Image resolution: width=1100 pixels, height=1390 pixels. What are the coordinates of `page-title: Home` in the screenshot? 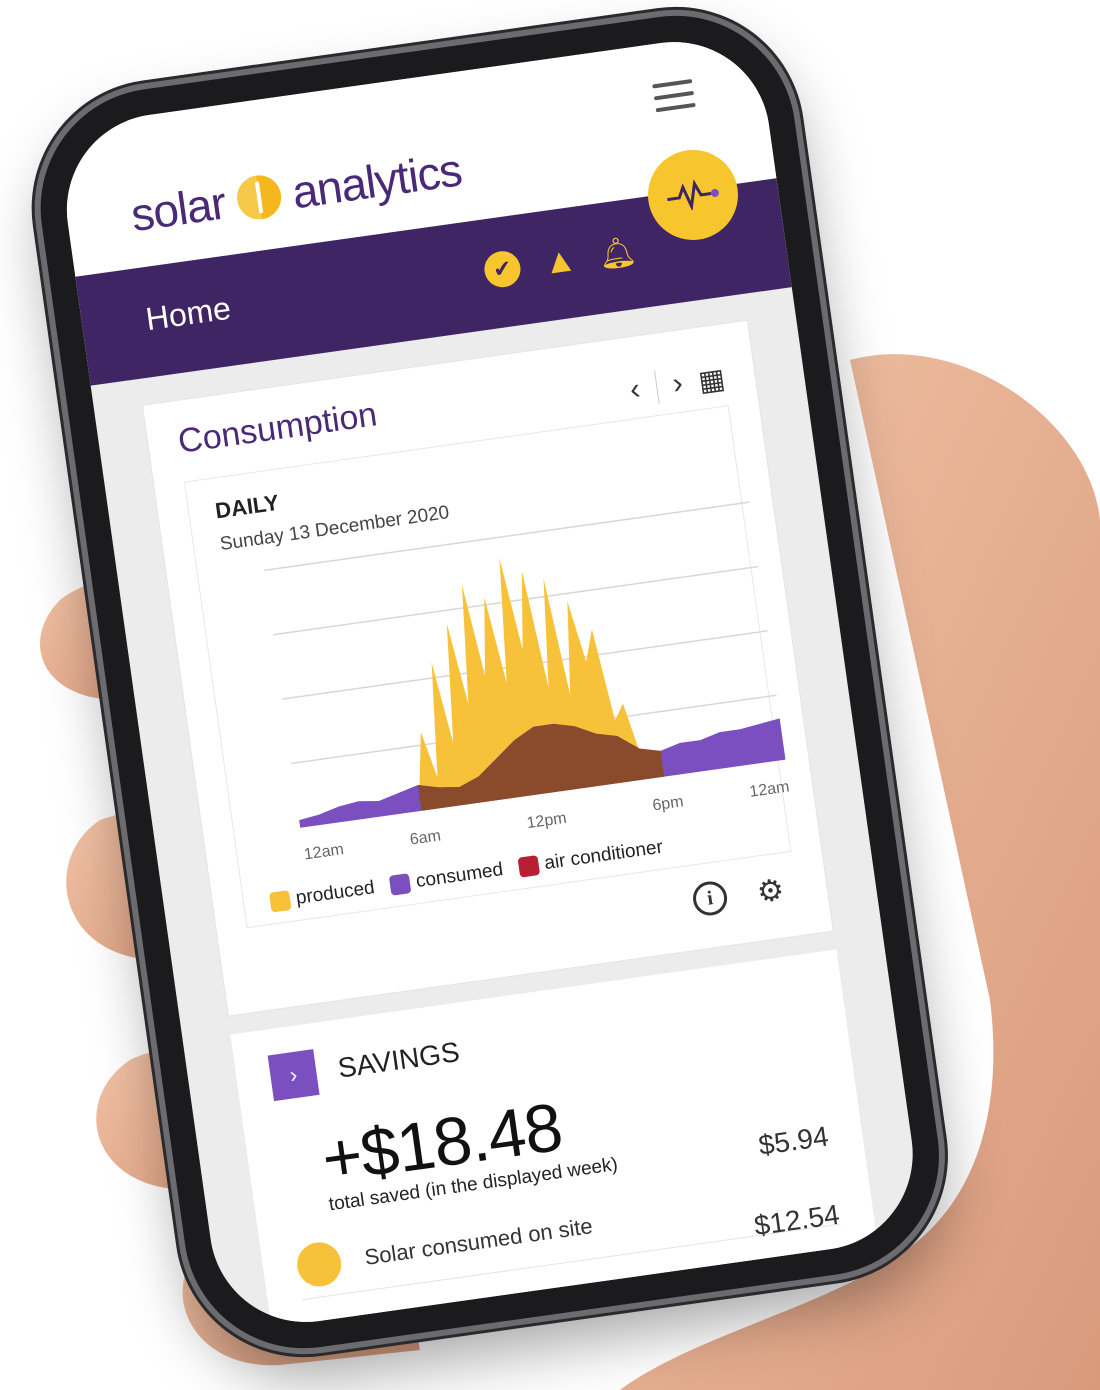 It's located at (188, 313).